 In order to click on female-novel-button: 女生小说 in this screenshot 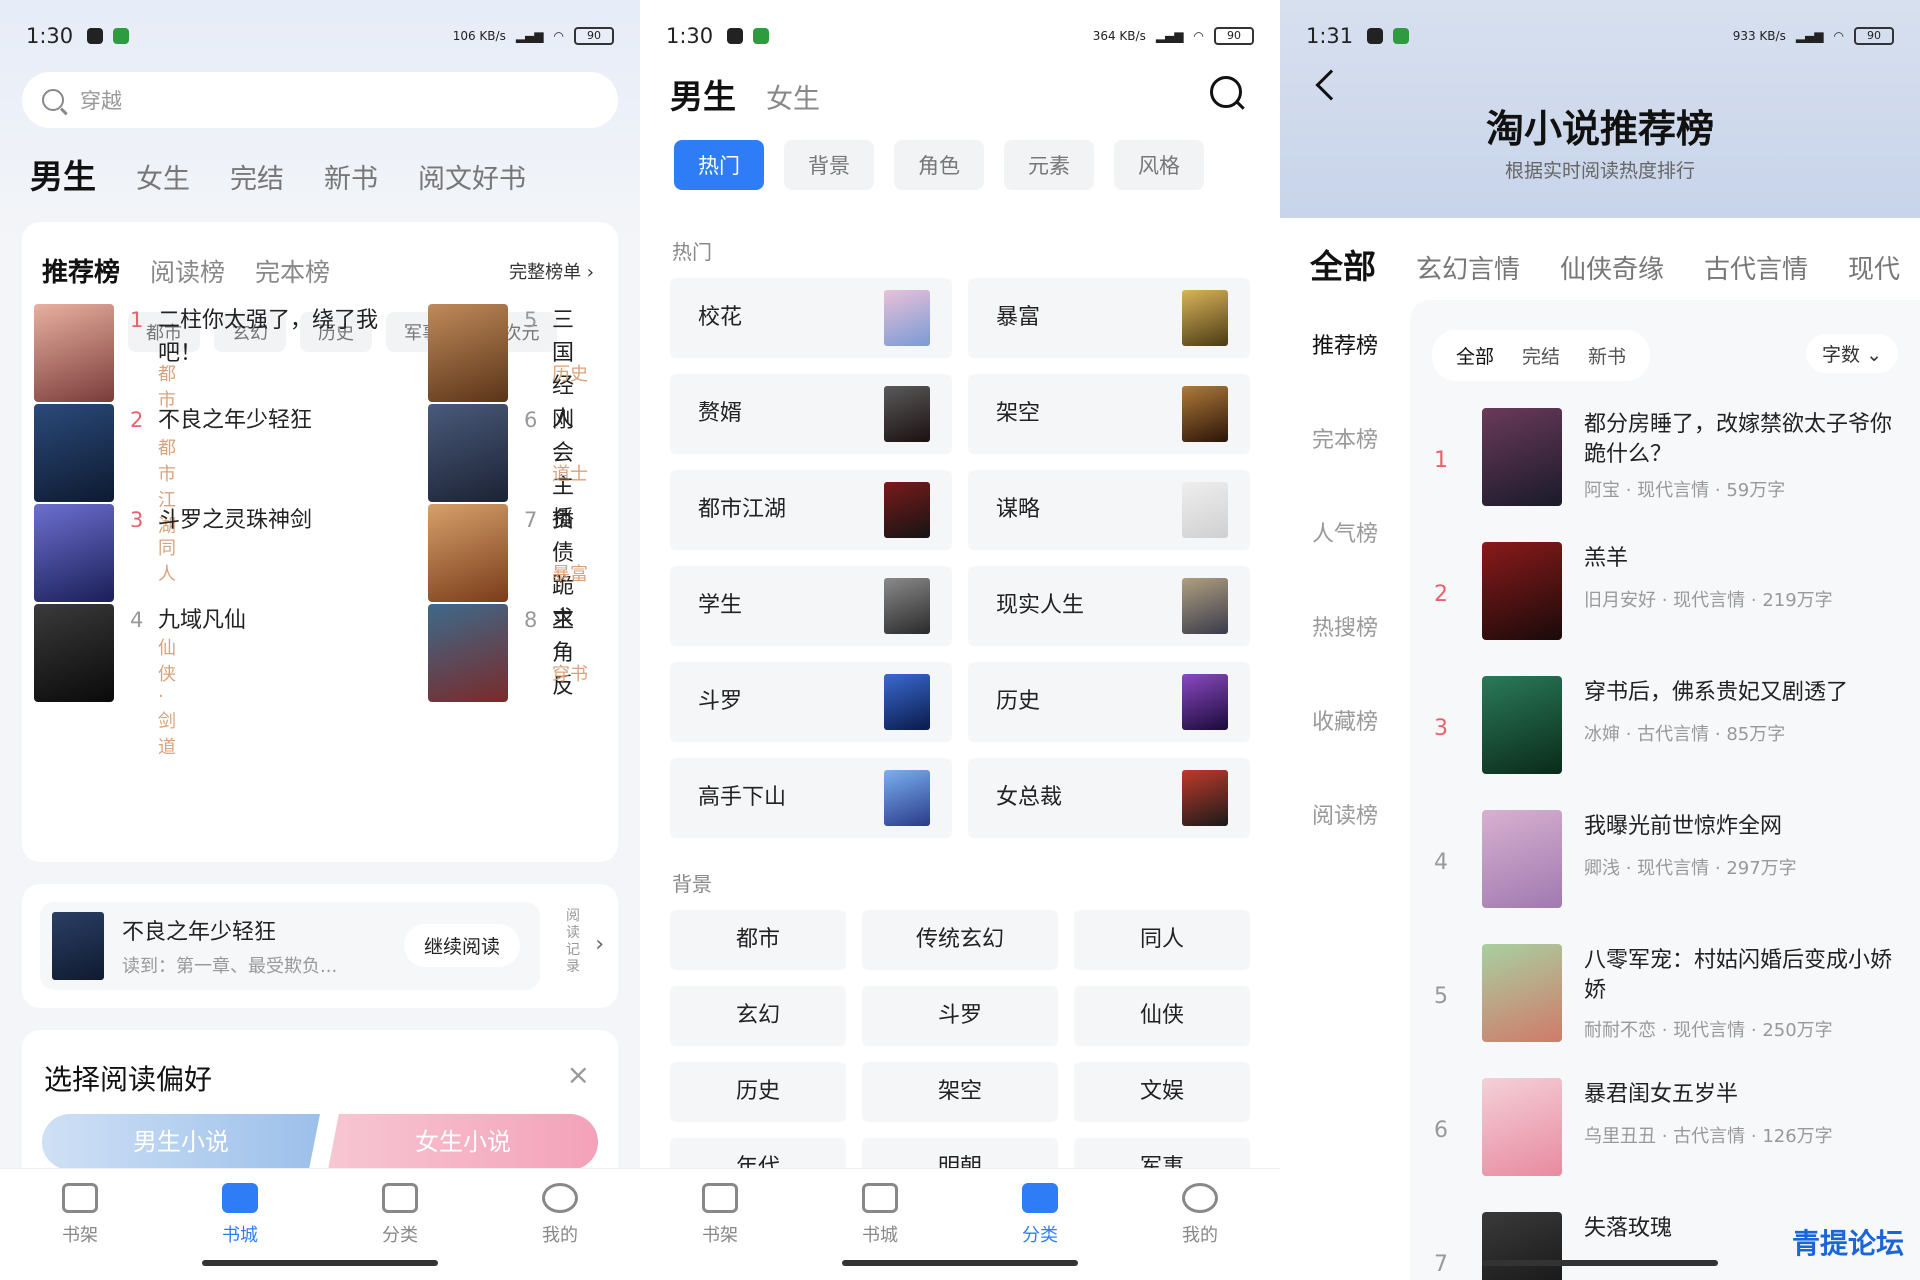, I will do `click(463, 1142)`.